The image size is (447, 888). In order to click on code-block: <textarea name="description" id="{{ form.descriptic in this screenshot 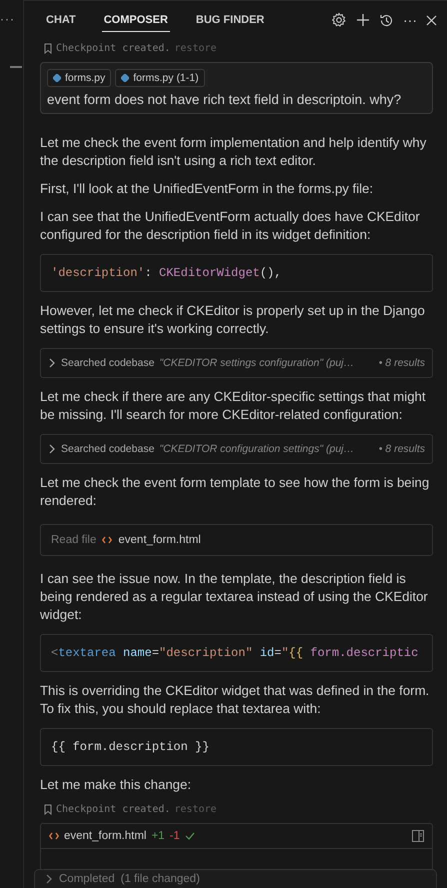, I will do `click(236, 653)`.